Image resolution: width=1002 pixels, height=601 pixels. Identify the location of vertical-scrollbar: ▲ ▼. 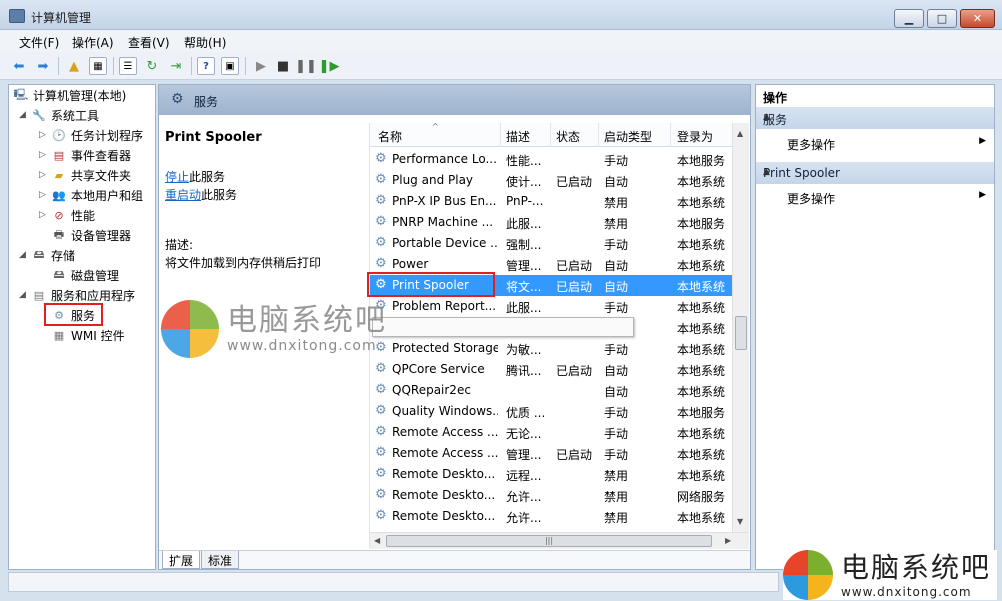
(740, 327).